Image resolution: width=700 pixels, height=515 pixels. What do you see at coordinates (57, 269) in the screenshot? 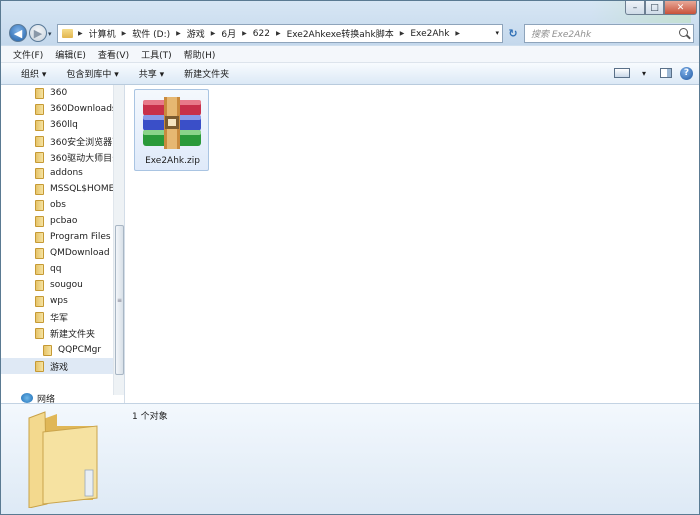
I see `tree-item-qq: qq` at bounding box center [57, 269].